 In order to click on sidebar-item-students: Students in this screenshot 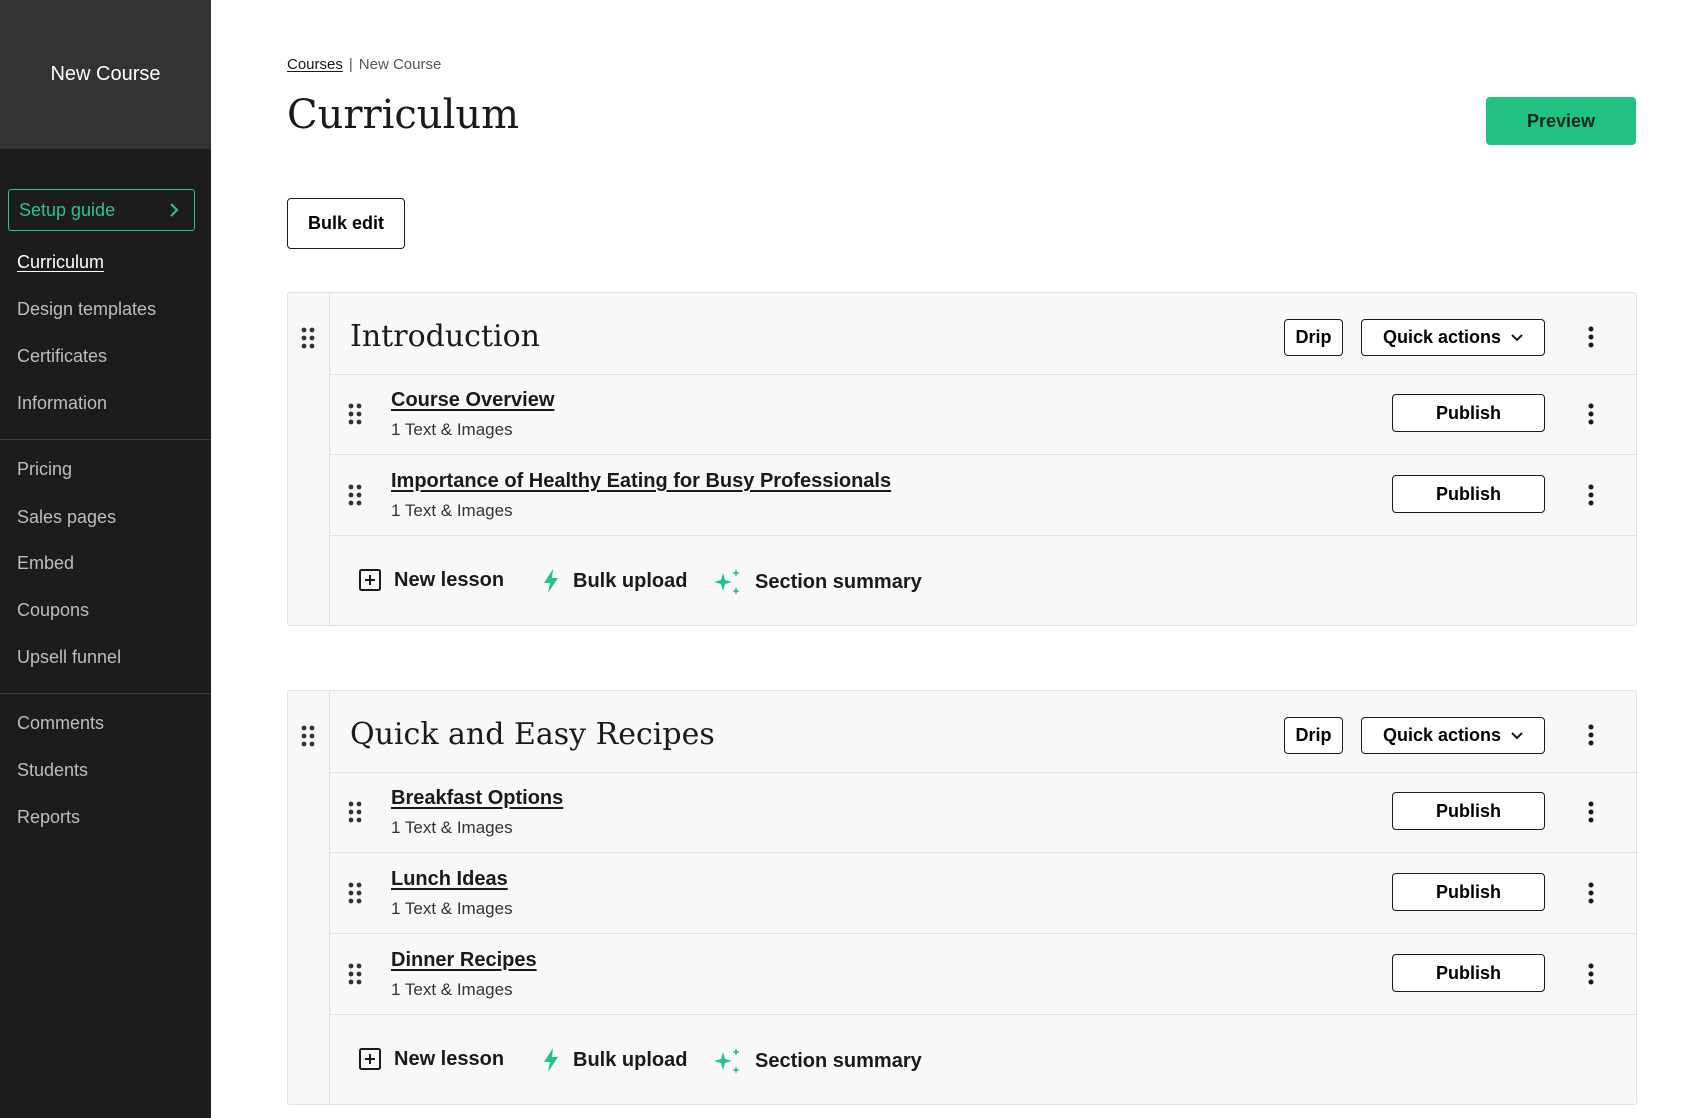, I will do `click(52, 770)`.